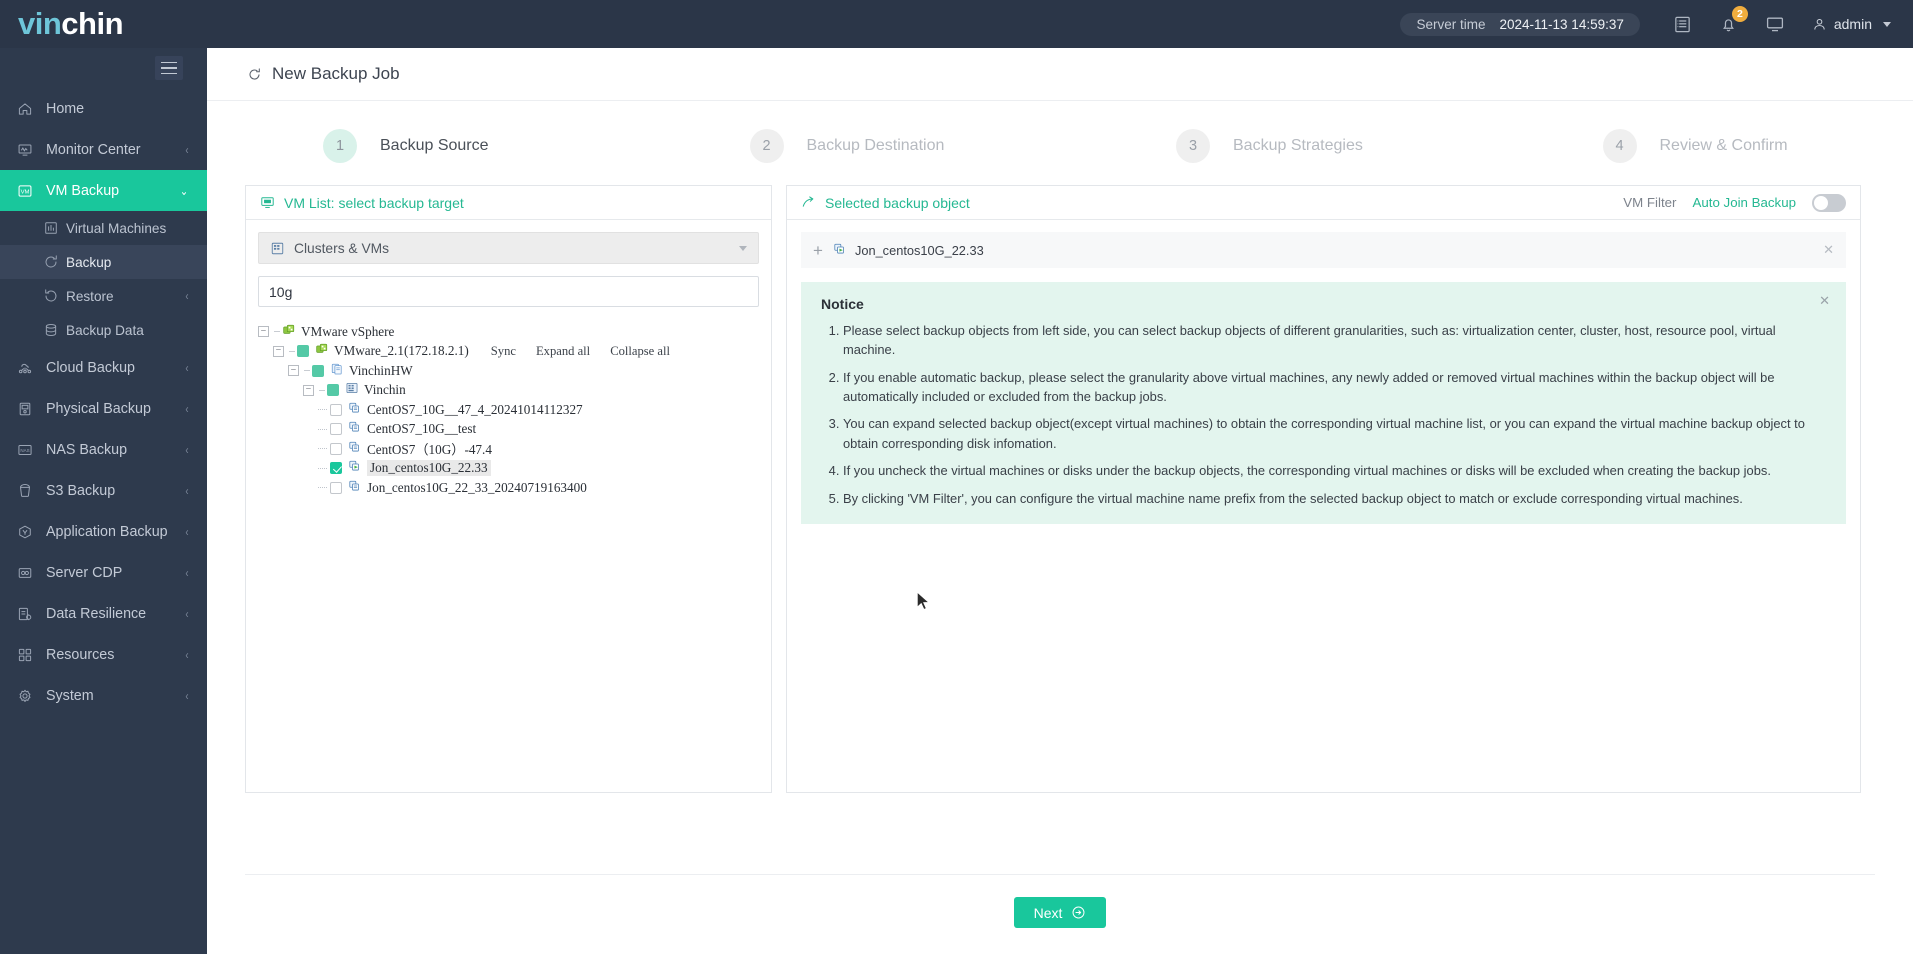  I want to click on log-icon, so click(1683, 24).